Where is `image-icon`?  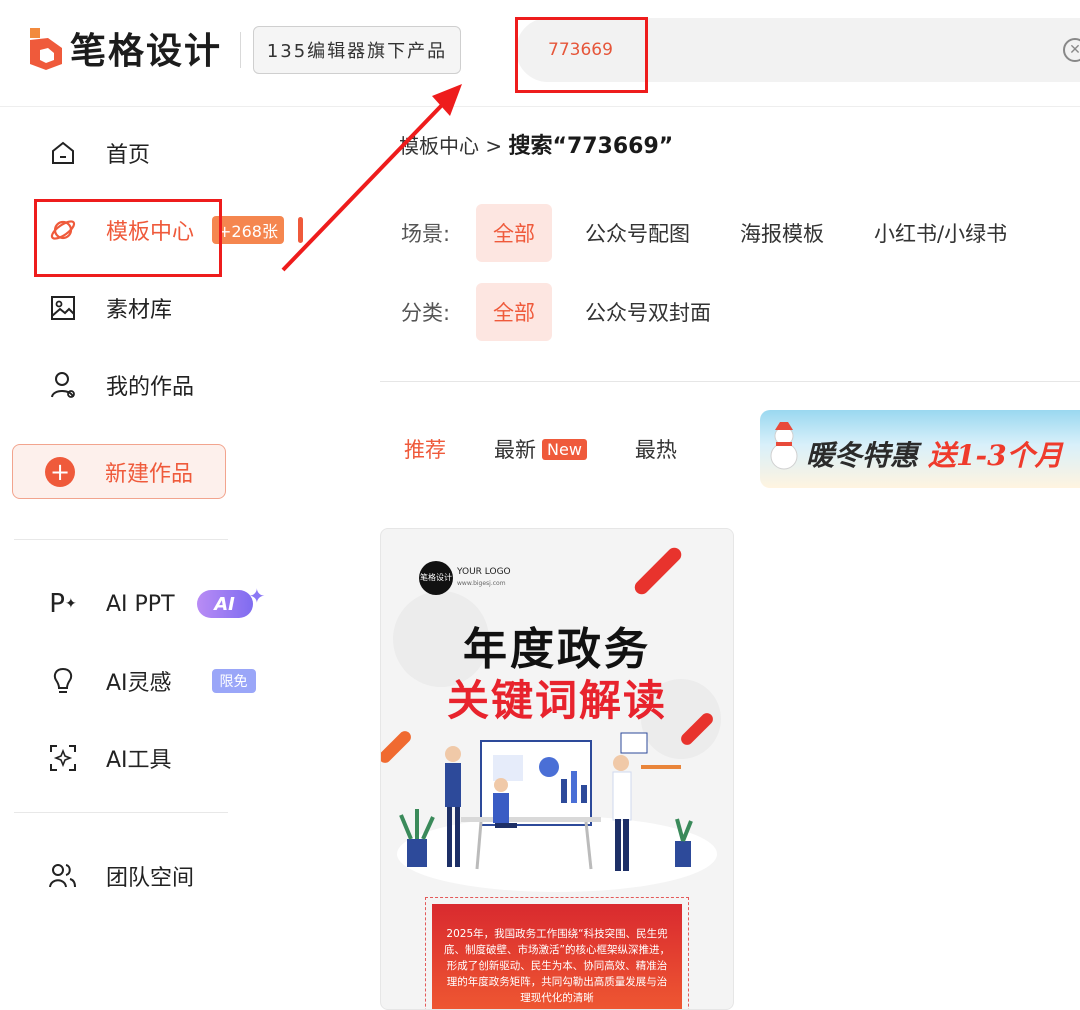 image-icon is located at coordinates (63, 308).